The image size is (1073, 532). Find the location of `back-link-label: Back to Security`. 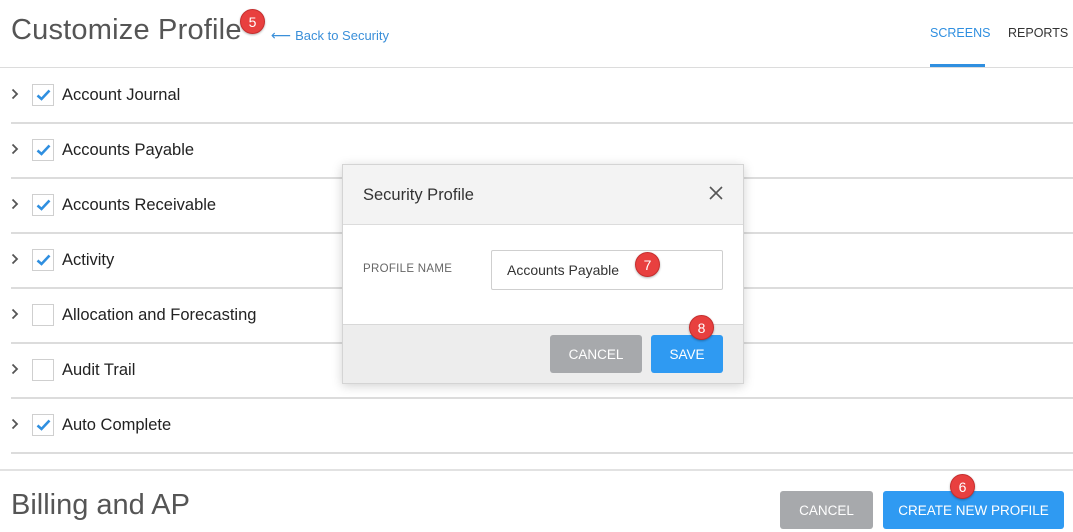

back-link-label: Back to Security is located at coordinates (342, 35).